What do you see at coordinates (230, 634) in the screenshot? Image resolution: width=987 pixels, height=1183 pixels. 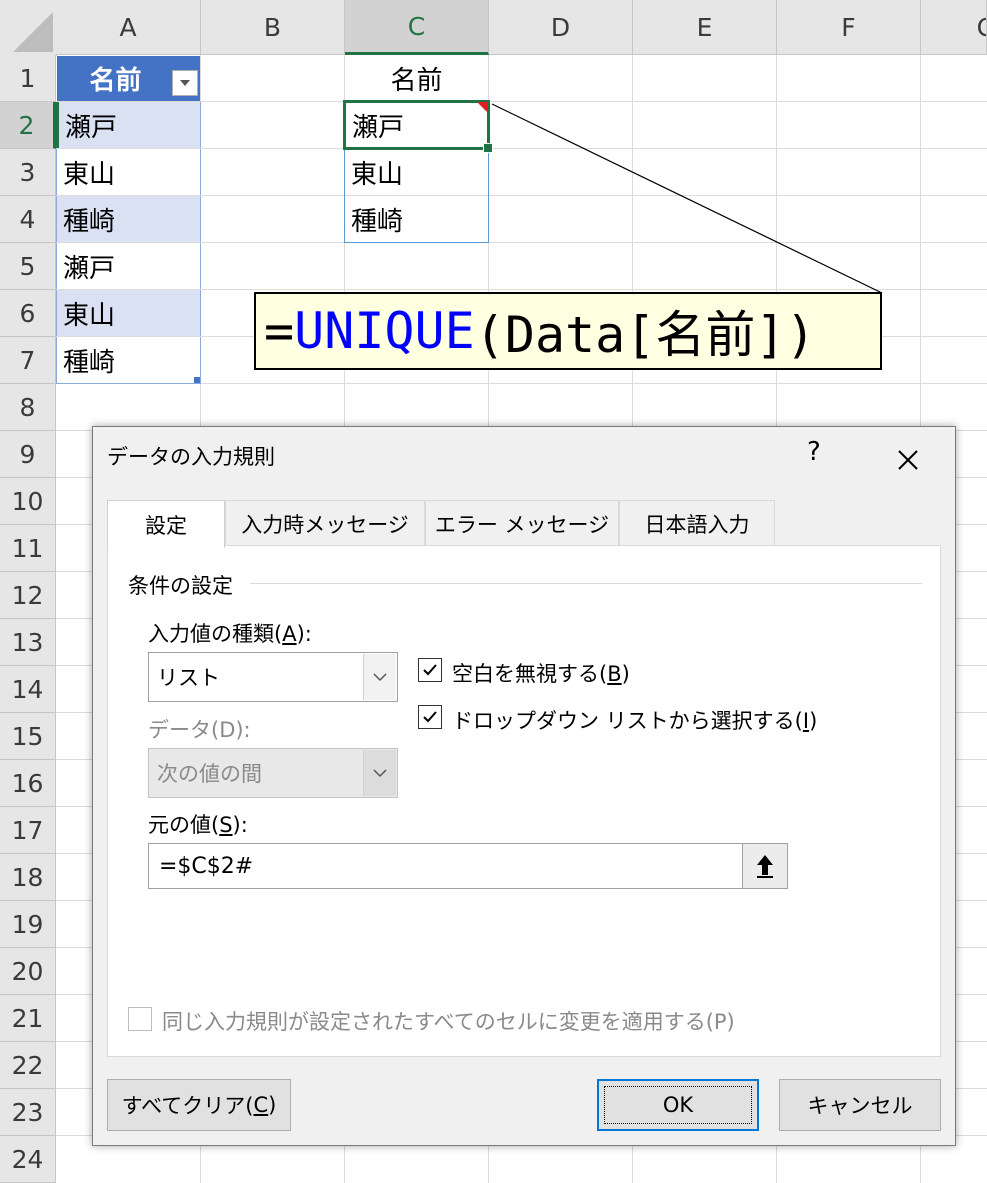 I see `allow-label: 入力値の種類(A):` at bounding box center [230, 634].